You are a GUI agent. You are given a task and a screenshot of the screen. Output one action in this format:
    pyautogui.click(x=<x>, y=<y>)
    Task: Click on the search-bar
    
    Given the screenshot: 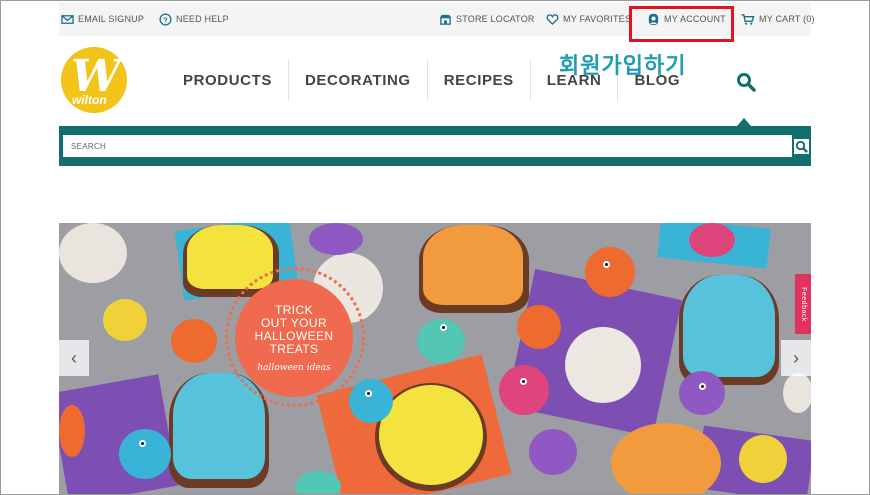 What is the action you would take?
    pyautogui.click(x=435, y=146)
    